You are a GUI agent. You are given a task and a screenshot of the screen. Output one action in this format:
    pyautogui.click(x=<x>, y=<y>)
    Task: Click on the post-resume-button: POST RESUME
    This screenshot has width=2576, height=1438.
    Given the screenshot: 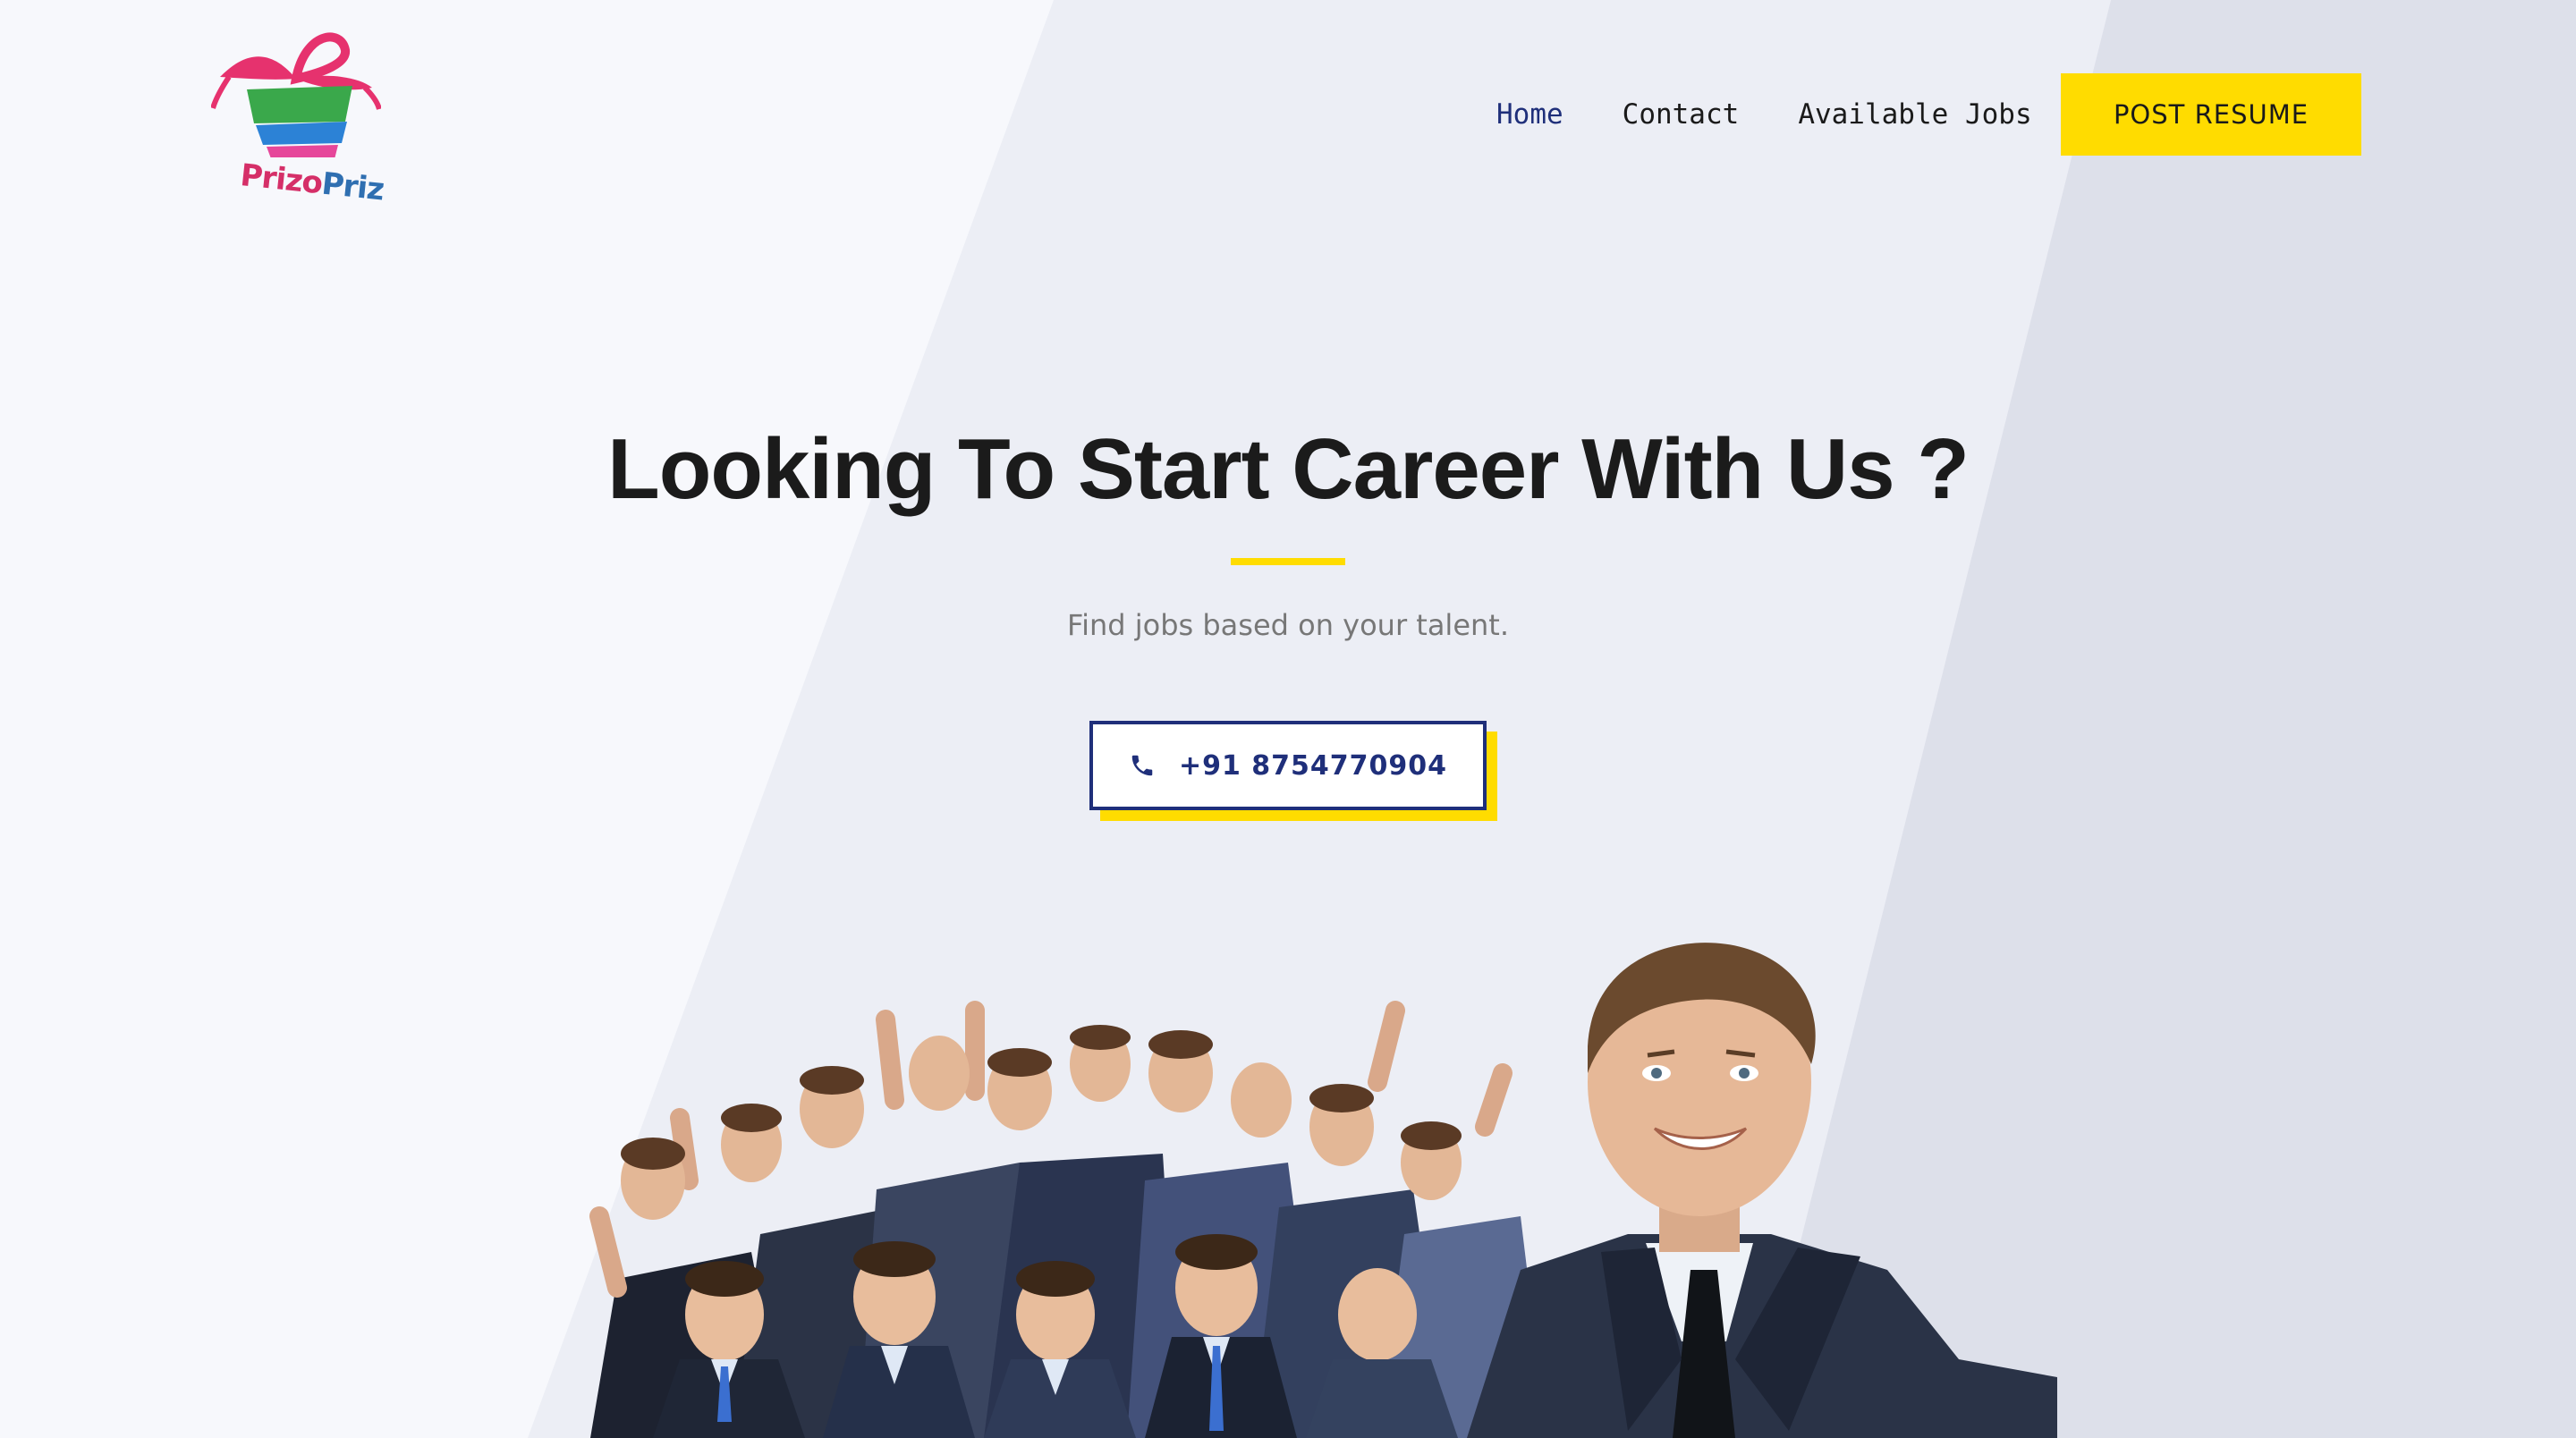 What is the action you would take?
    pyautogui.click(x=2211, y=114)
    